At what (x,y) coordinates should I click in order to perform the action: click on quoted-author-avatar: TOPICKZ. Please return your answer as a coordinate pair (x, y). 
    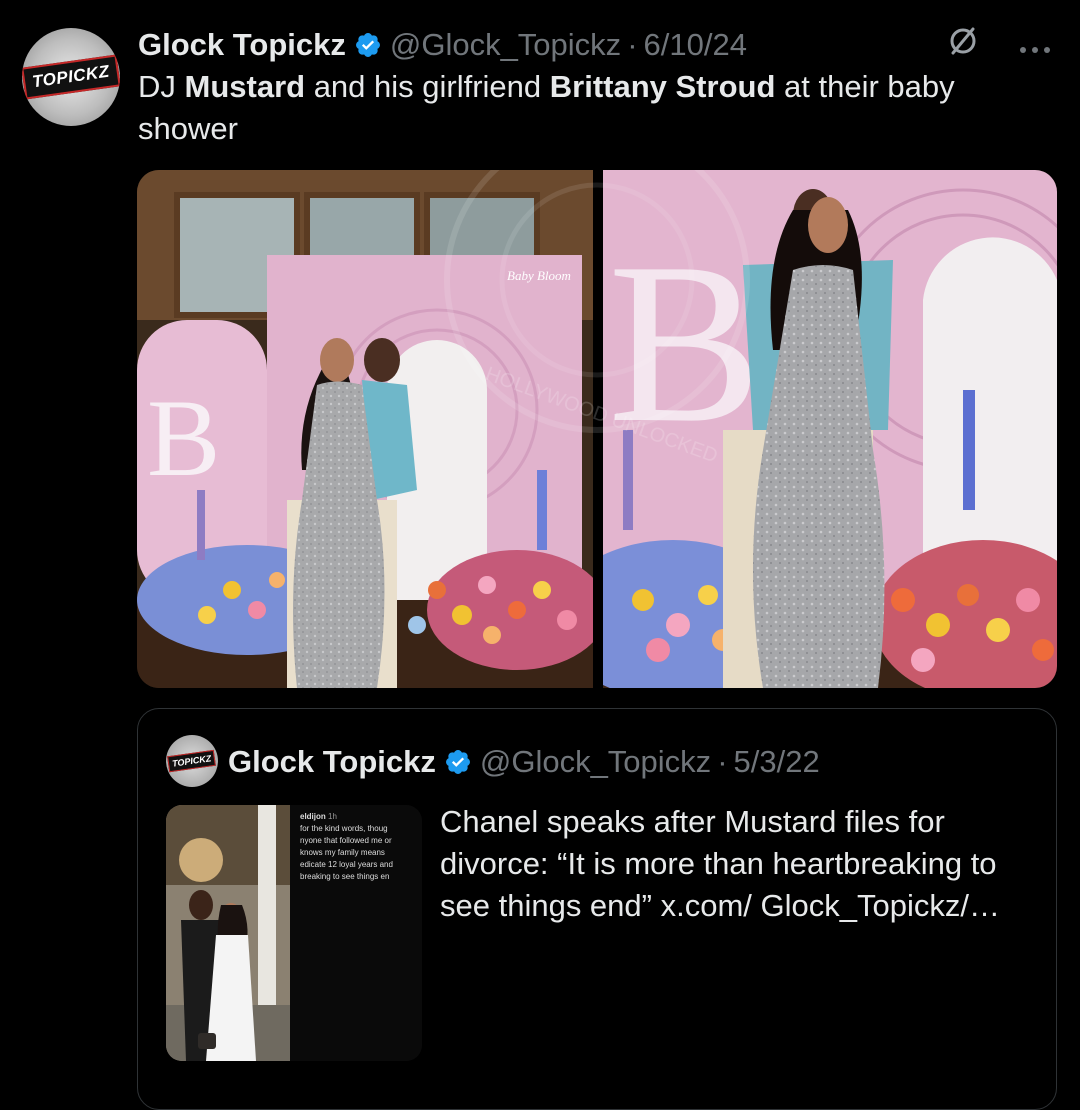
    Looking at the image, I should click on (192, 761).